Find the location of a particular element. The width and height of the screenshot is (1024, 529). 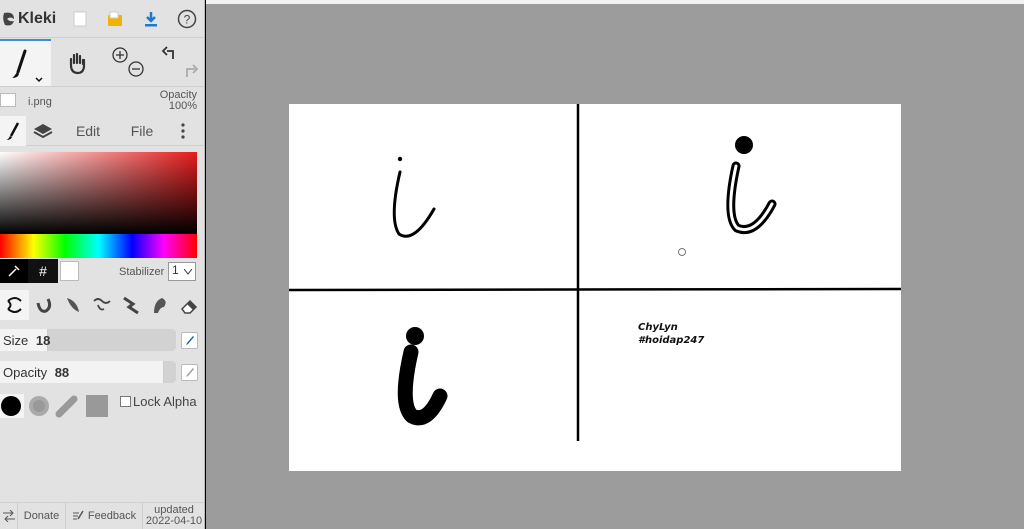

more-vertical-icon is located at coordinates (183, 130).